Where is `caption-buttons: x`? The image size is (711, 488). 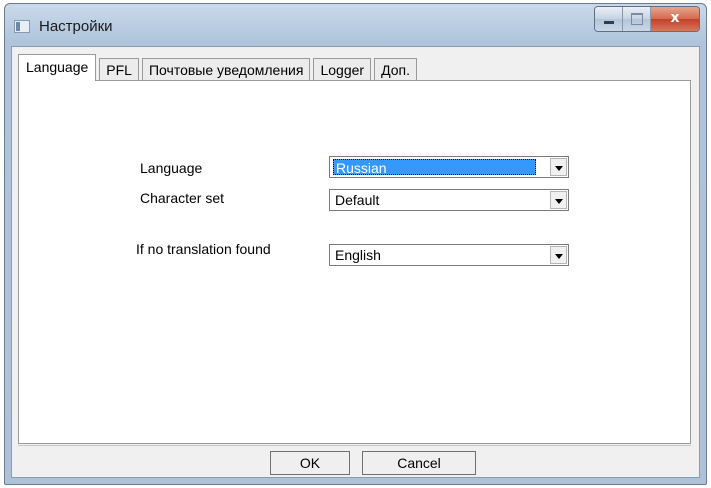
caption-buttons: x is located at coordinates (647, 19).